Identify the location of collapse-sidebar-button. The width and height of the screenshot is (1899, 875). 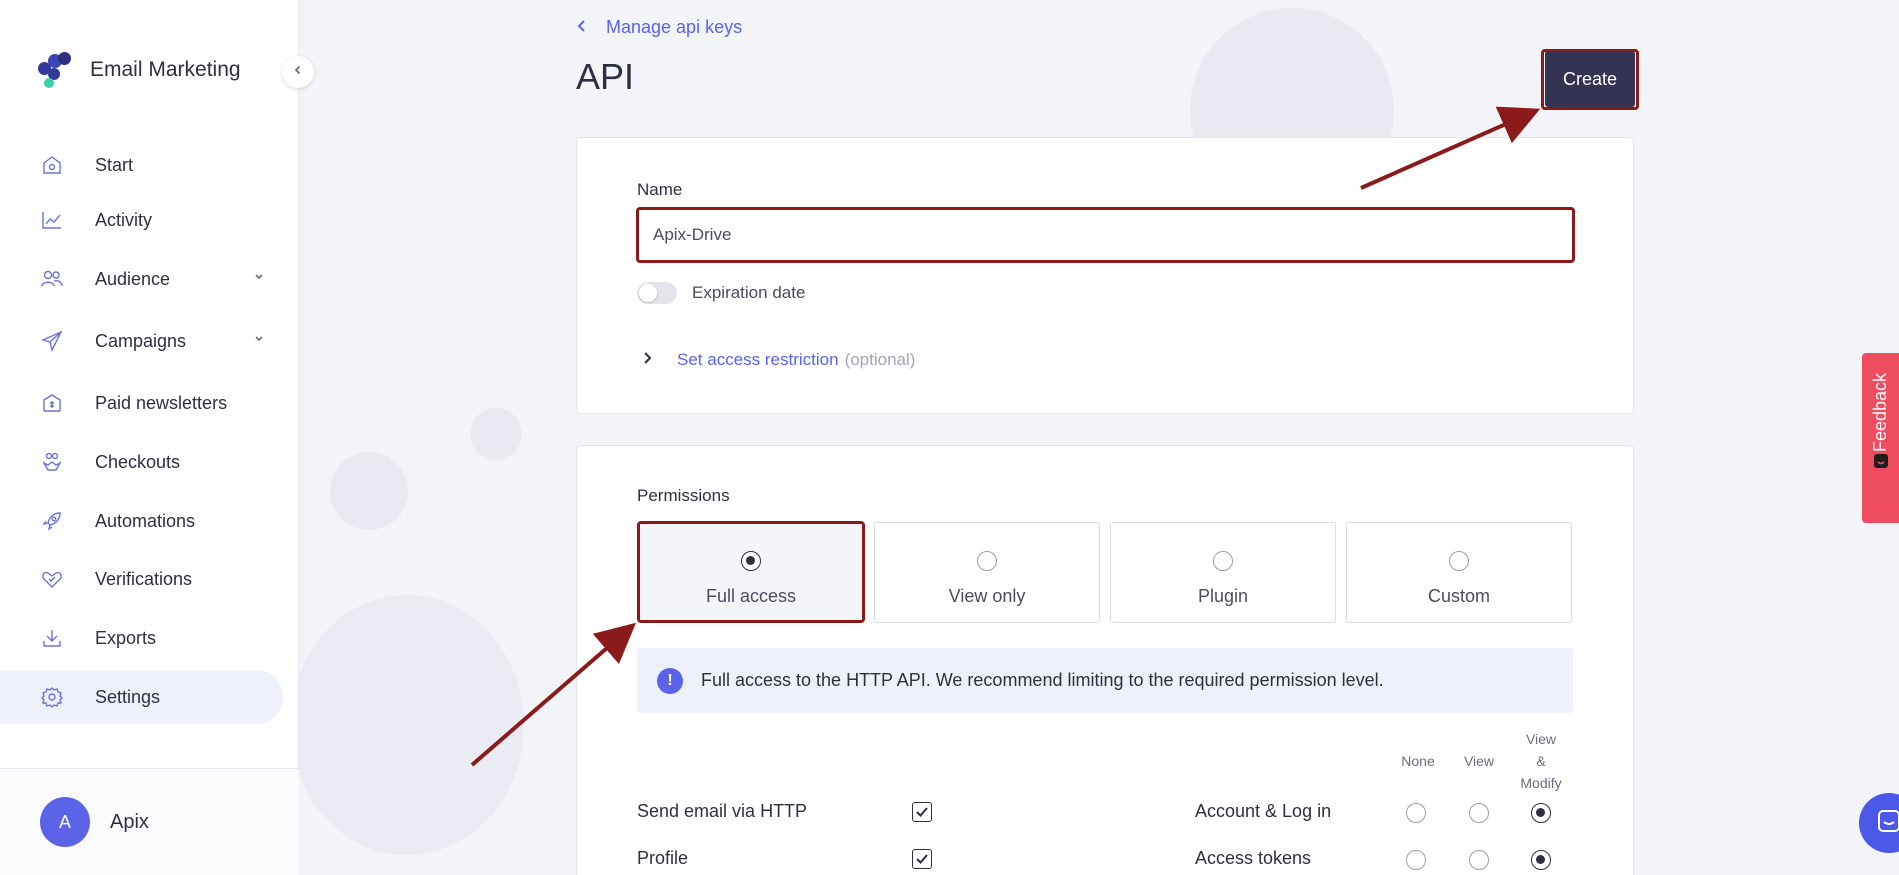
(298, 72).